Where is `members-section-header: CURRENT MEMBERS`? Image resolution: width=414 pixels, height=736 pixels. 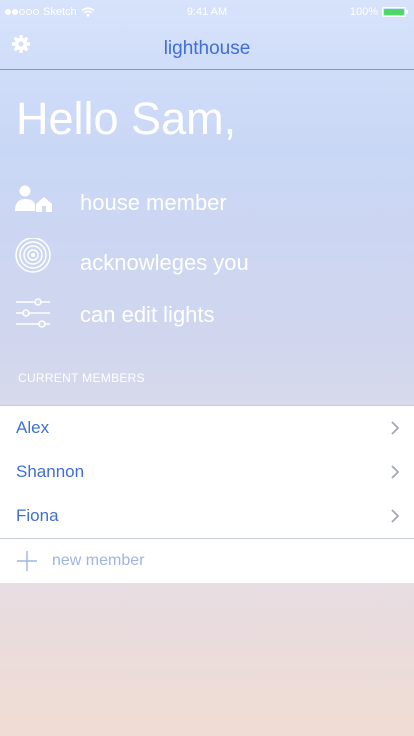
members-section-header: CURRENT MEMBERS is located at coordinates (81, 378).